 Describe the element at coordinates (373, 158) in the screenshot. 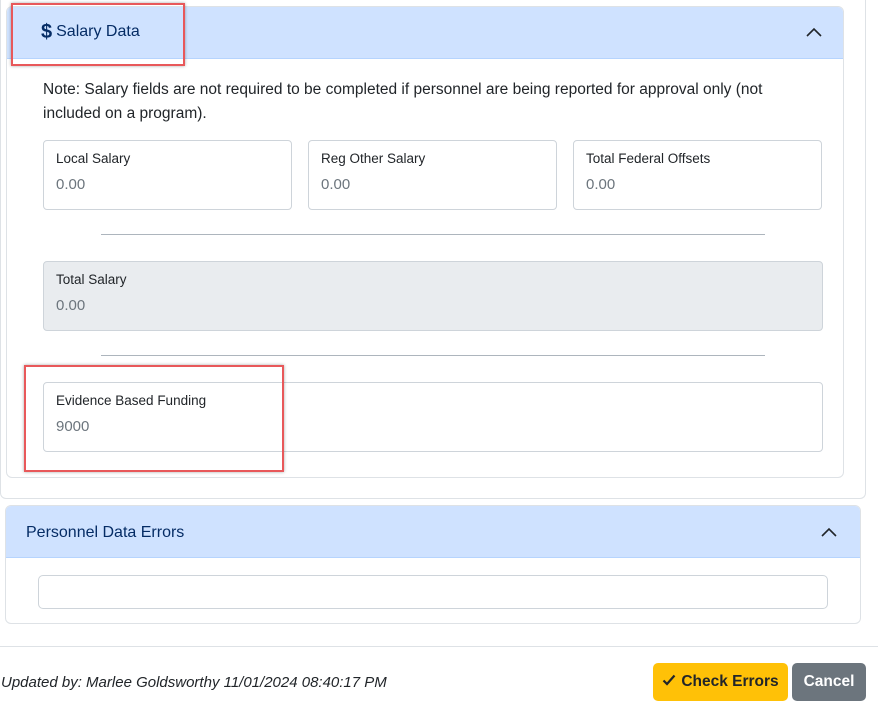

I see `reg-other-salary-label: Reg Other Salary` at that location.